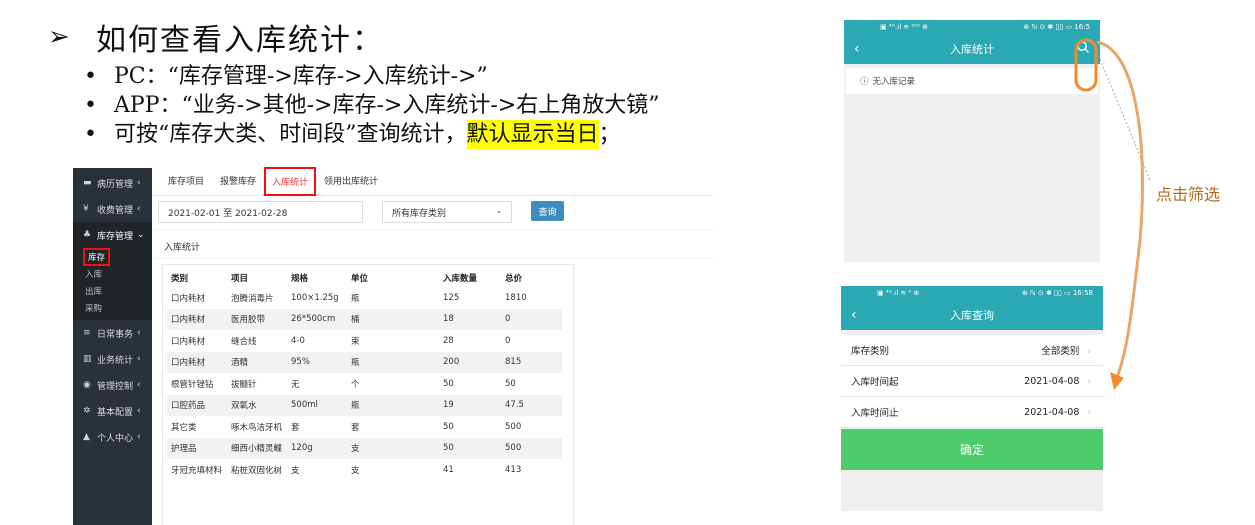 This screenshot has height=525, width=1255. Describe the element at coordinates (1083, 47) in the screenshot. I see `search-icon` at that location.